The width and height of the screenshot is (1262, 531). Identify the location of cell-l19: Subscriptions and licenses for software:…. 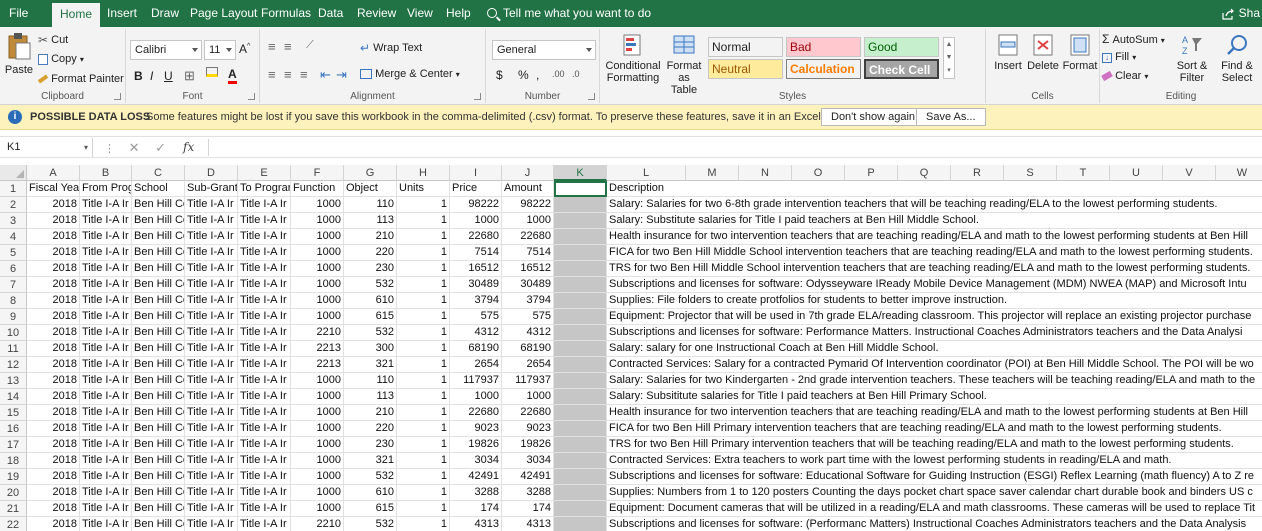
(934, 477).